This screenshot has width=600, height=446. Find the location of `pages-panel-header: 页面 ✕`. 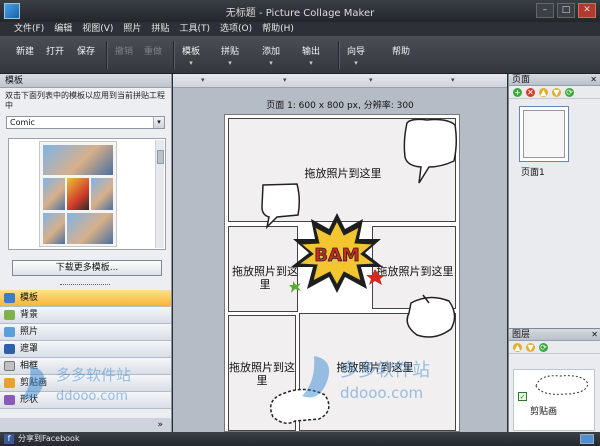

pages-panel-header: 页面 ✕ is located at coordinates (554, 80).